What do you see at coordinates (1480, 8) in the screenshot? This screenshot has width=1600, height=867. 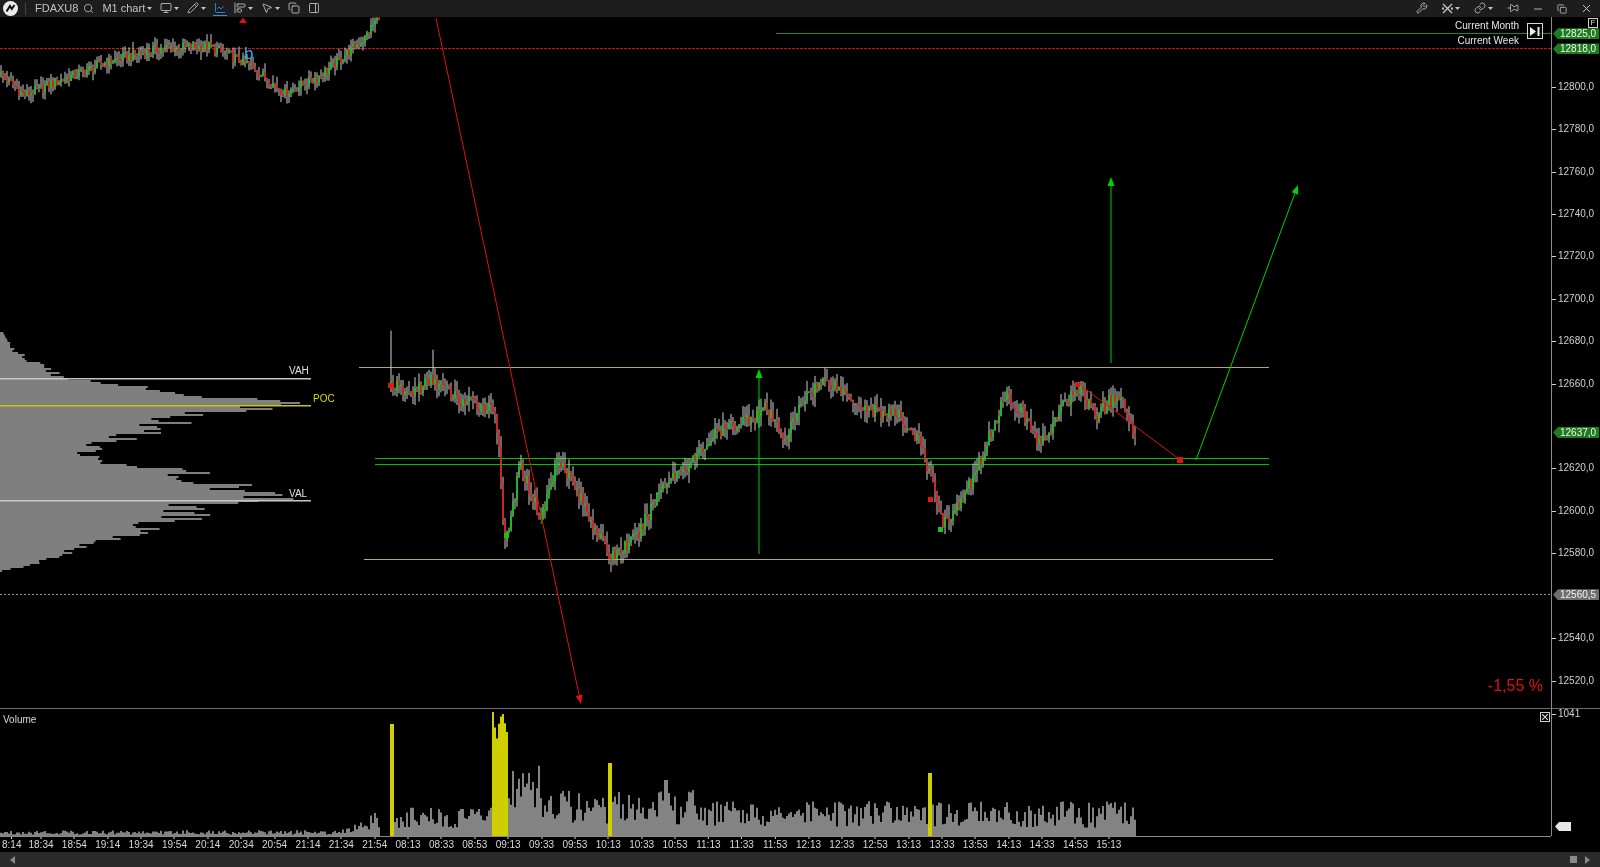 I see `link-icon` at bounding box center [1480, 8].